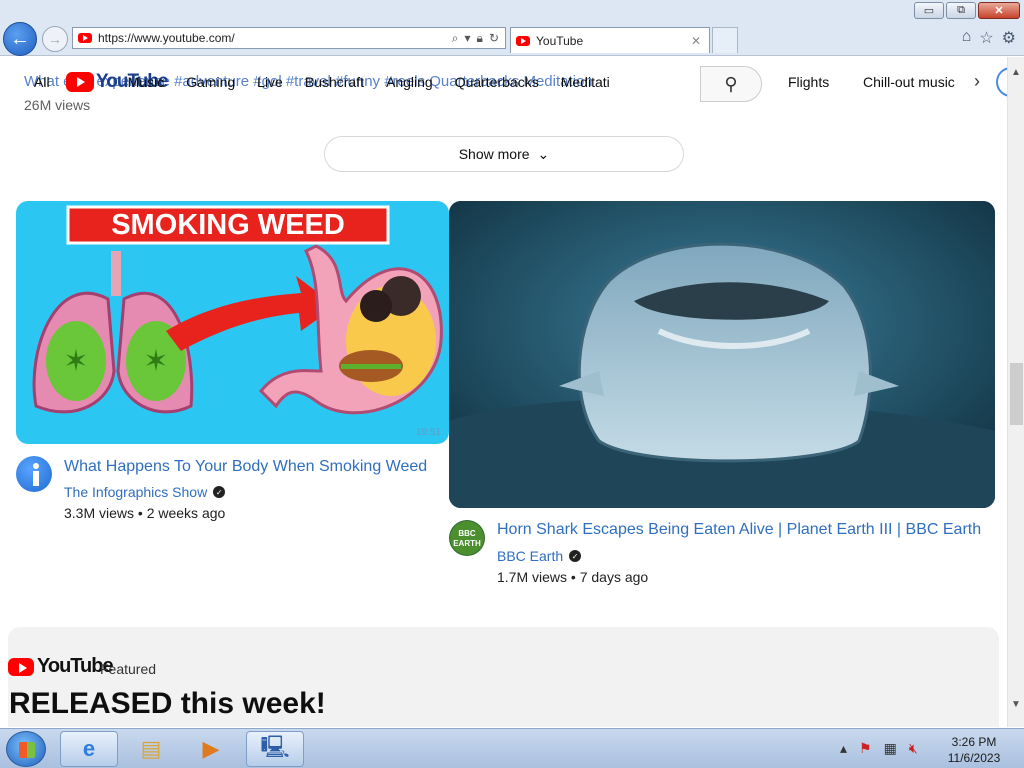 This screenshot has width=1024, height=768. I want to click on refresh-icon: ↻, so click(494, 38).